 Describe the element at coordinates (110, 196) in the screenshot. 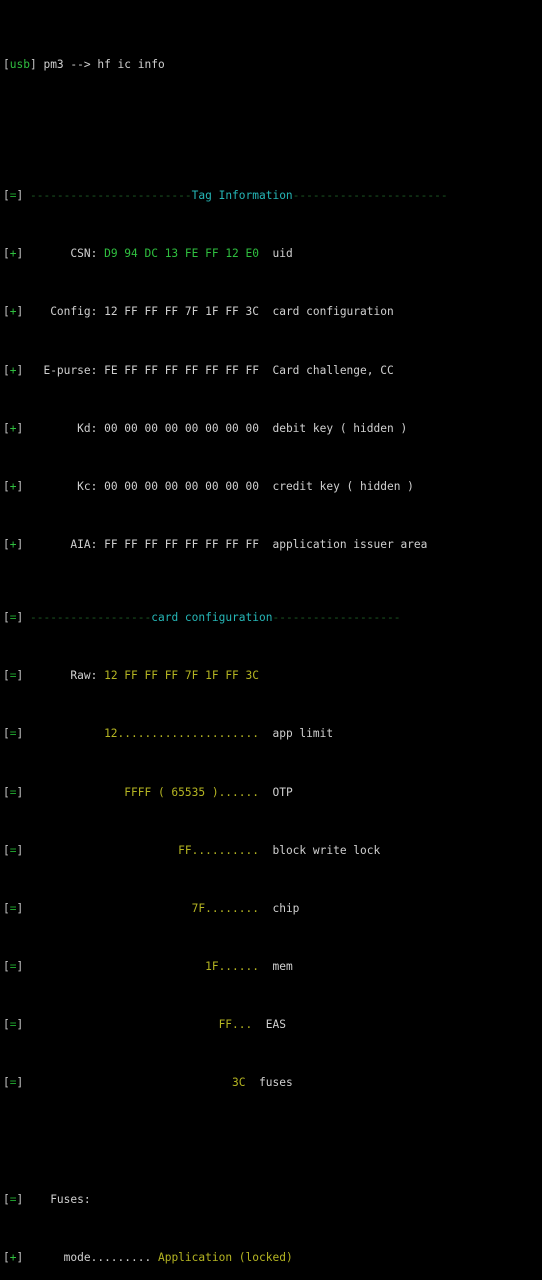

I see `dash-left: ------------------------` at that location.